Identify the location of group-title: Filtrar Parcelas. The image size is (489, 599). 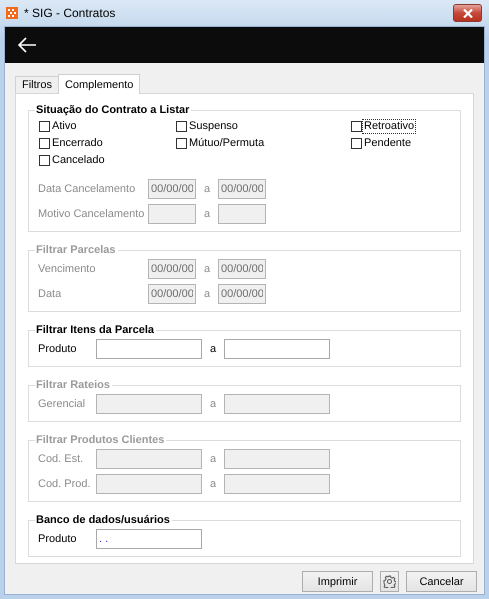
(75, 250).